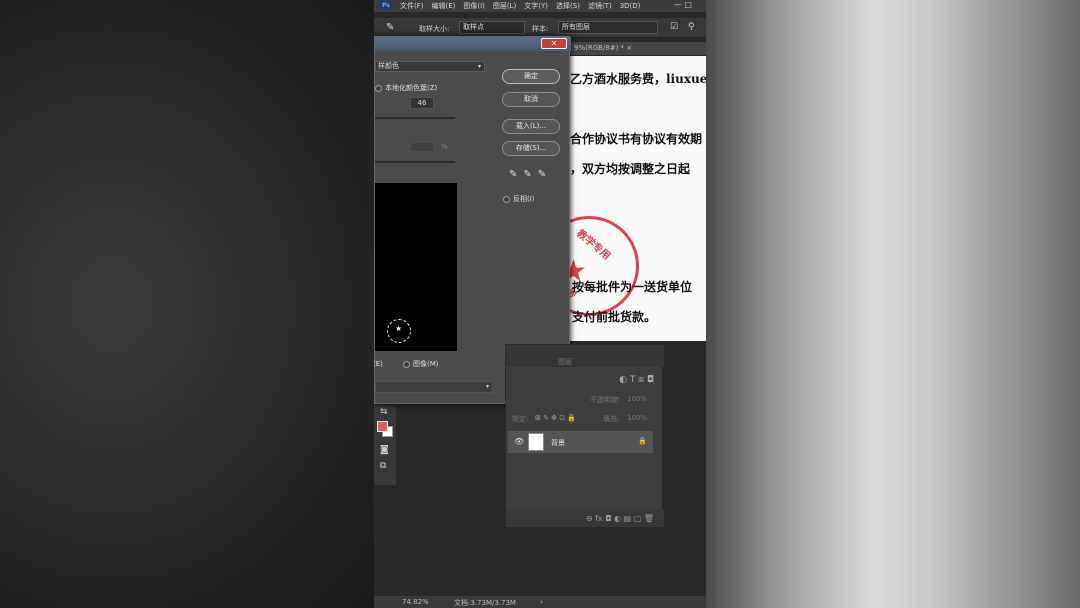 The image size is (1080, 608). I want to click on document-tab: 9%(RGB/8#) * ×, so click(638, 48).